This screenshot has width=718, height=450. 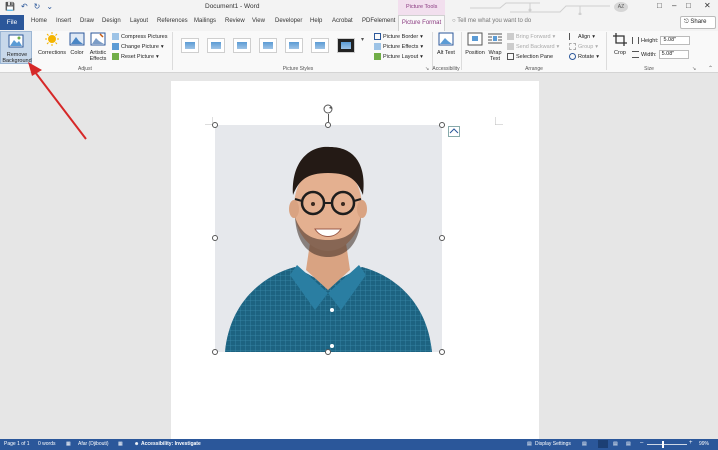 What do you see at coordinates (650, 40) in the screenshot?
I see `height-label: Height:` at bounding box center [650, 40].